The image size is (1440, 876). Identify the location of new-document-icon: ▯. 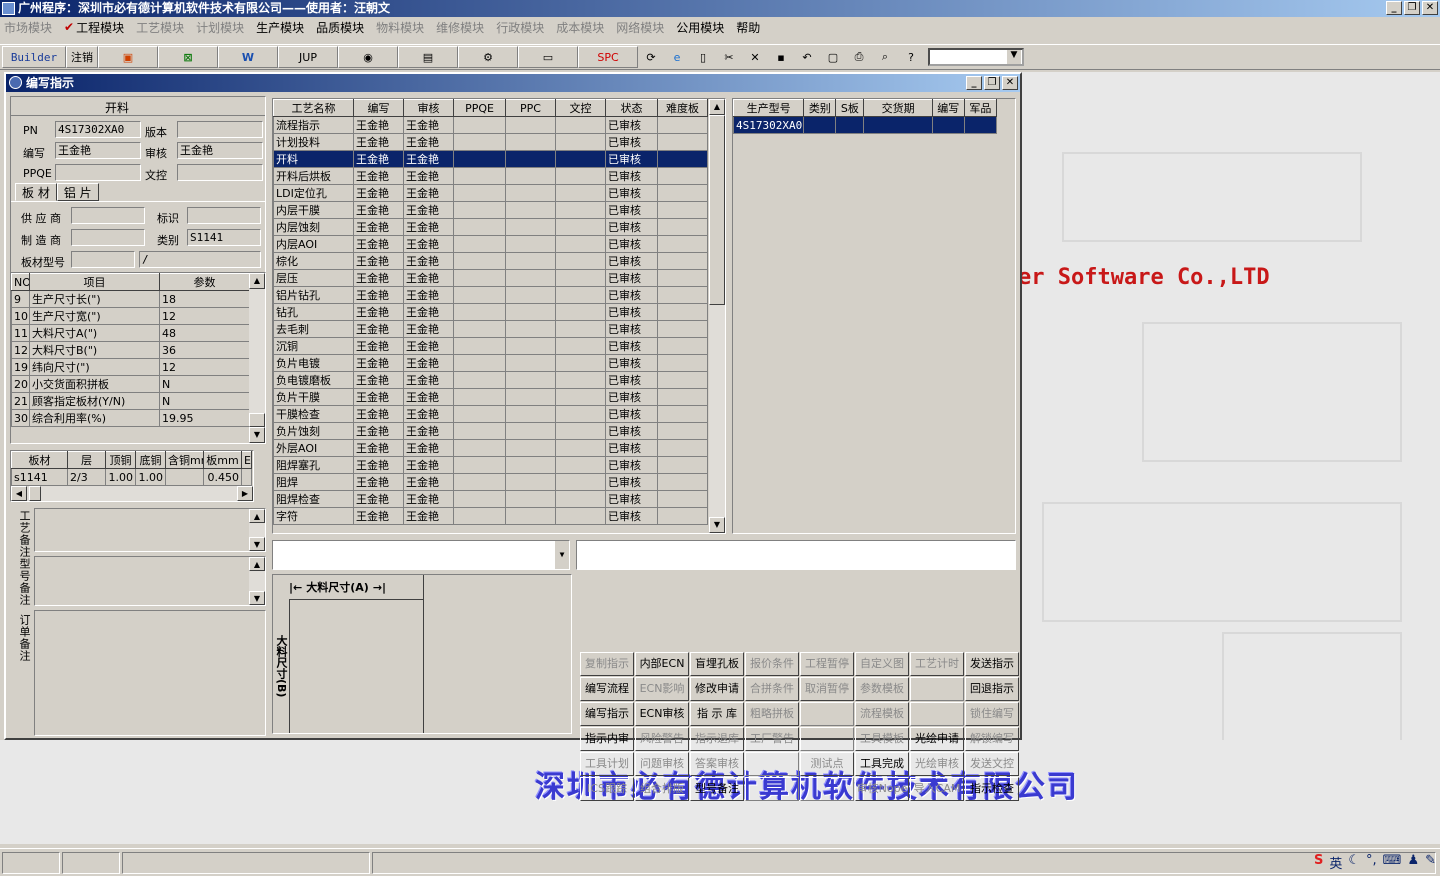
(703, 57).